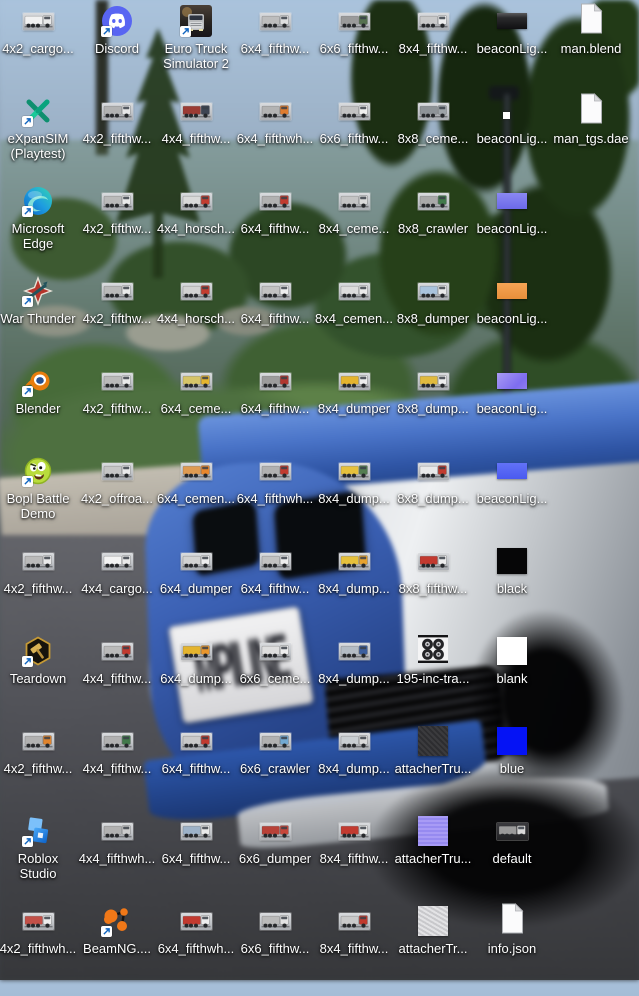 This screenshot has width=639, height=996. I want to click on desktop-icon-bopl-battle-demo: Bopl Battle Demo, so click(39, 487).